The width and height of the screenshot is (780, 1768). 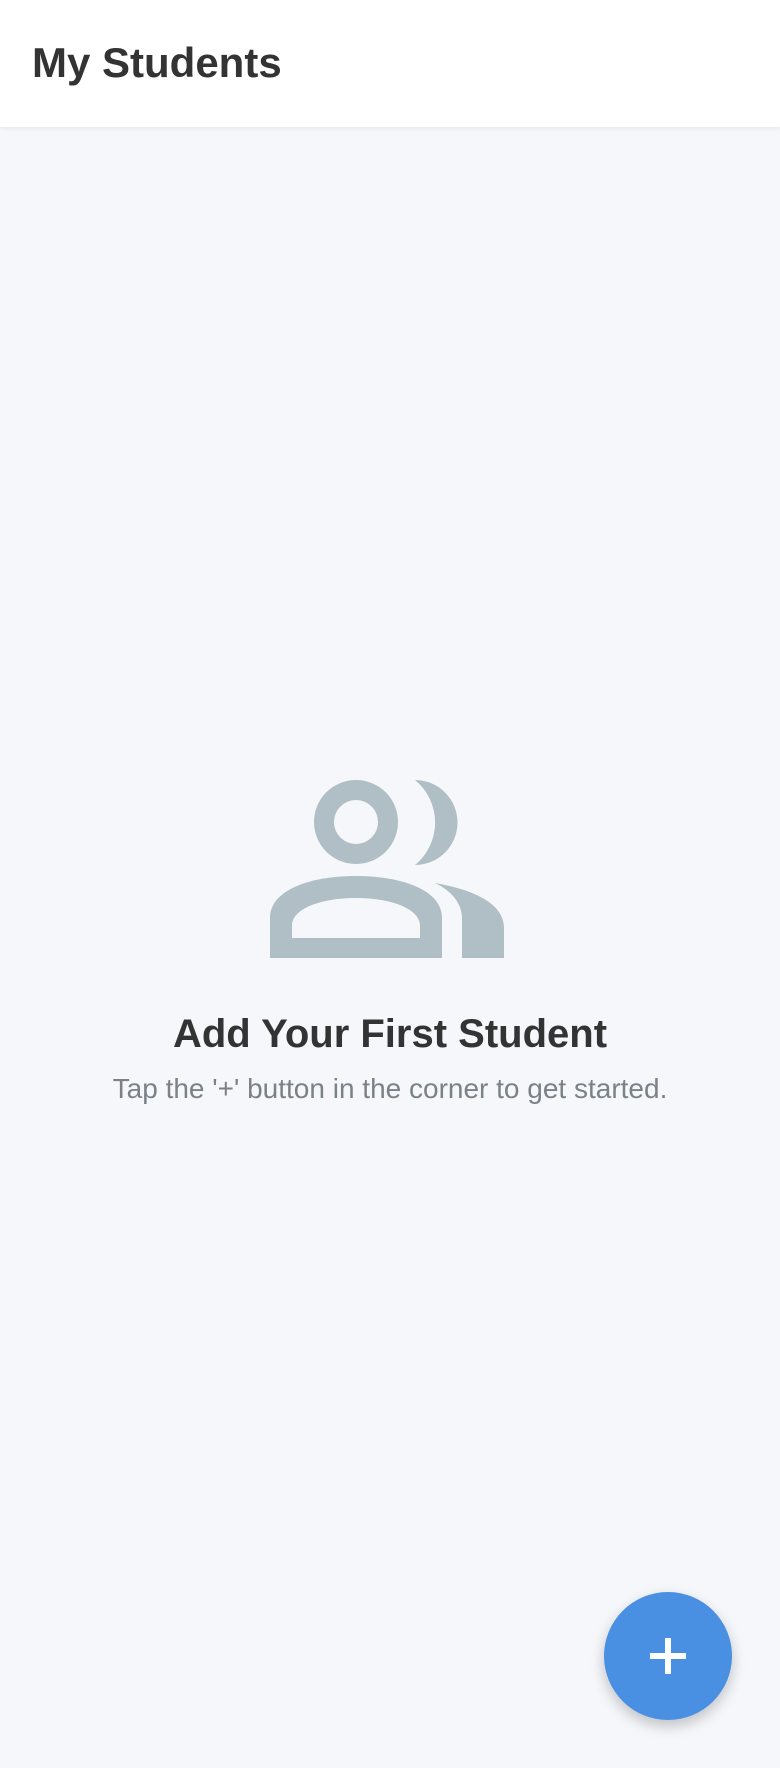 What do you see at coordinates (387, 869) in the screenshot?
I see `people-icon` at bounding box center [387, 869].